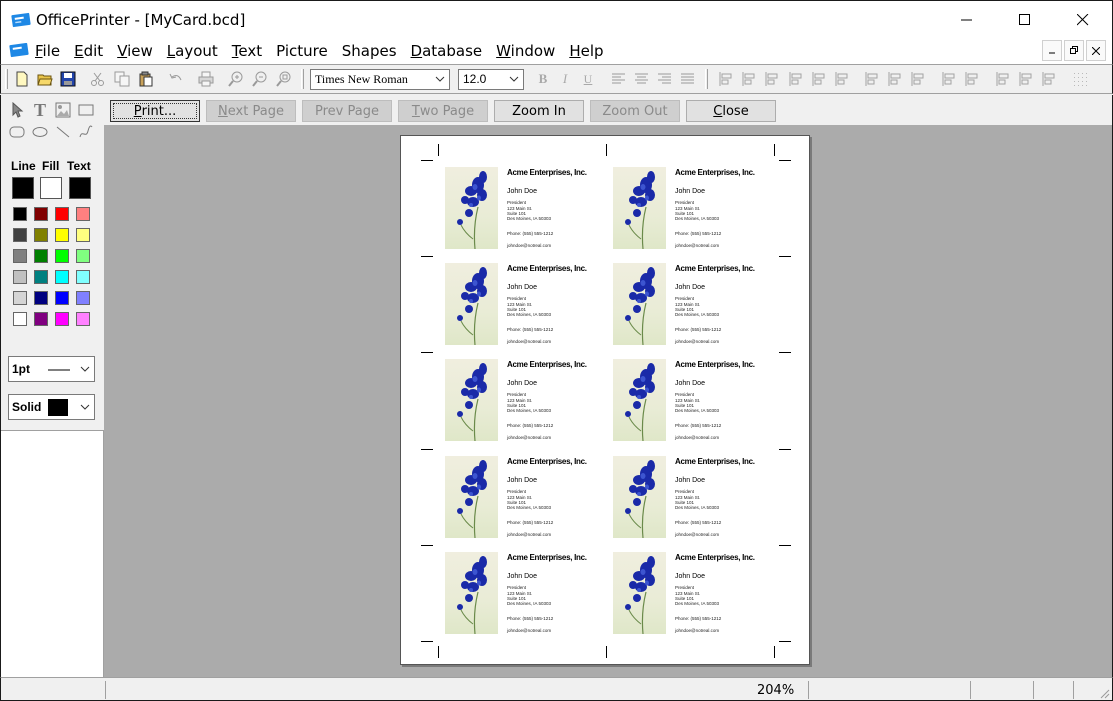  What do you see at coordinates (45, 79) in the screenshot?
I see `open-file-button` at bounding box center [45, 79].